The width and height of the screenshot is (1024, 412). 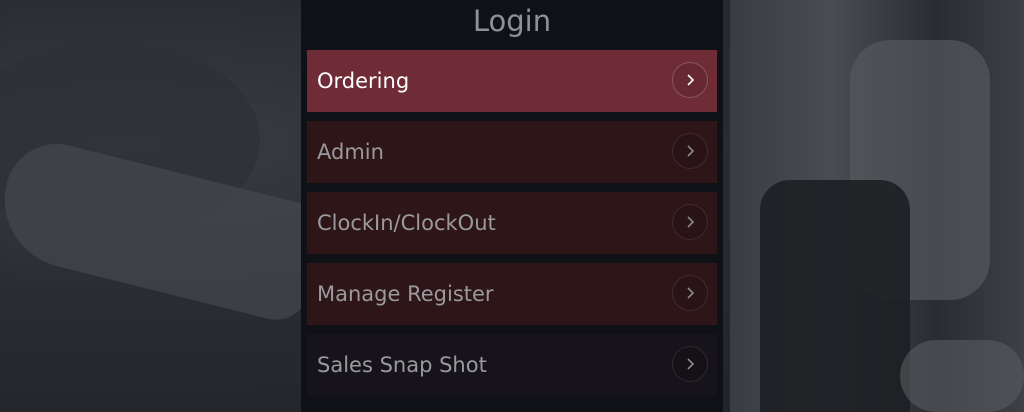 What do you see at coordinates (512, 365) in the screenshot?
I see `menu-item-sales-snap-shot: Sales Snap Shot` at bounding box center [512, 365].